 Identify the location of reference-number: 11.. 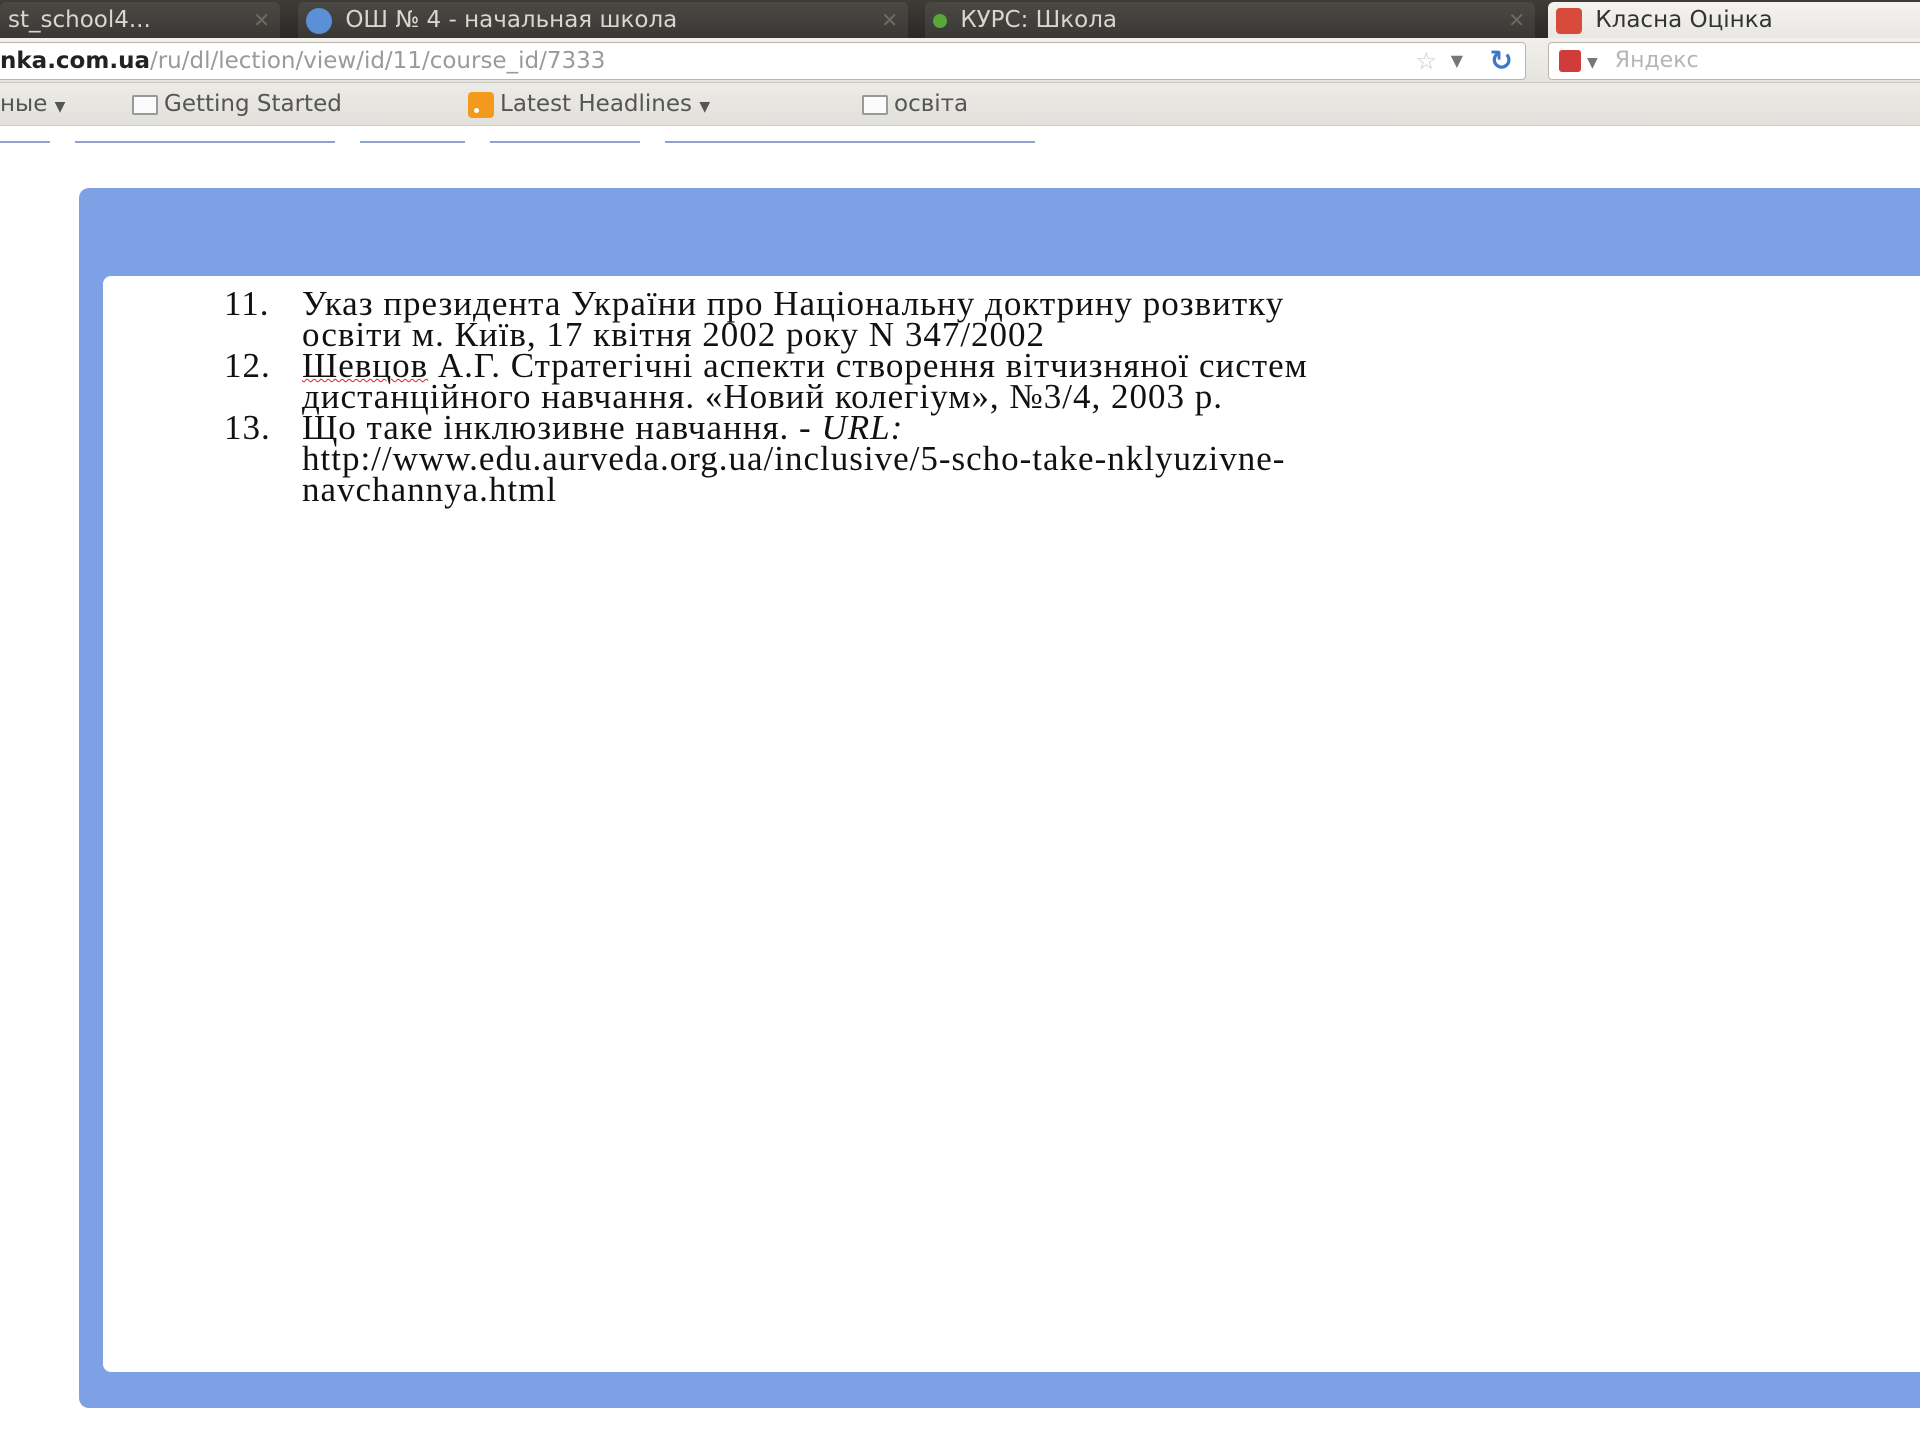
(247, 303).